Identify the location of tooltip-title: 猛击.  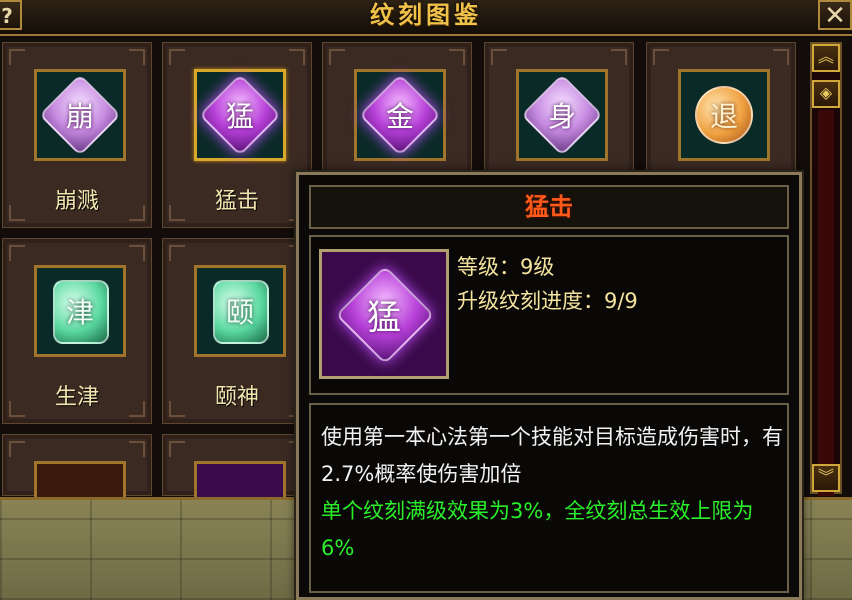
(549, 207).